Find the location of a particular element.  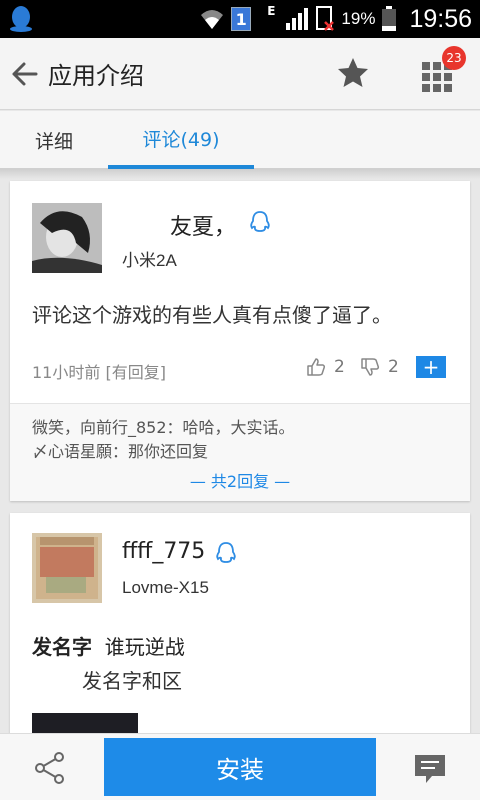

qq-notification-icon is located at coordinates (21, 19).